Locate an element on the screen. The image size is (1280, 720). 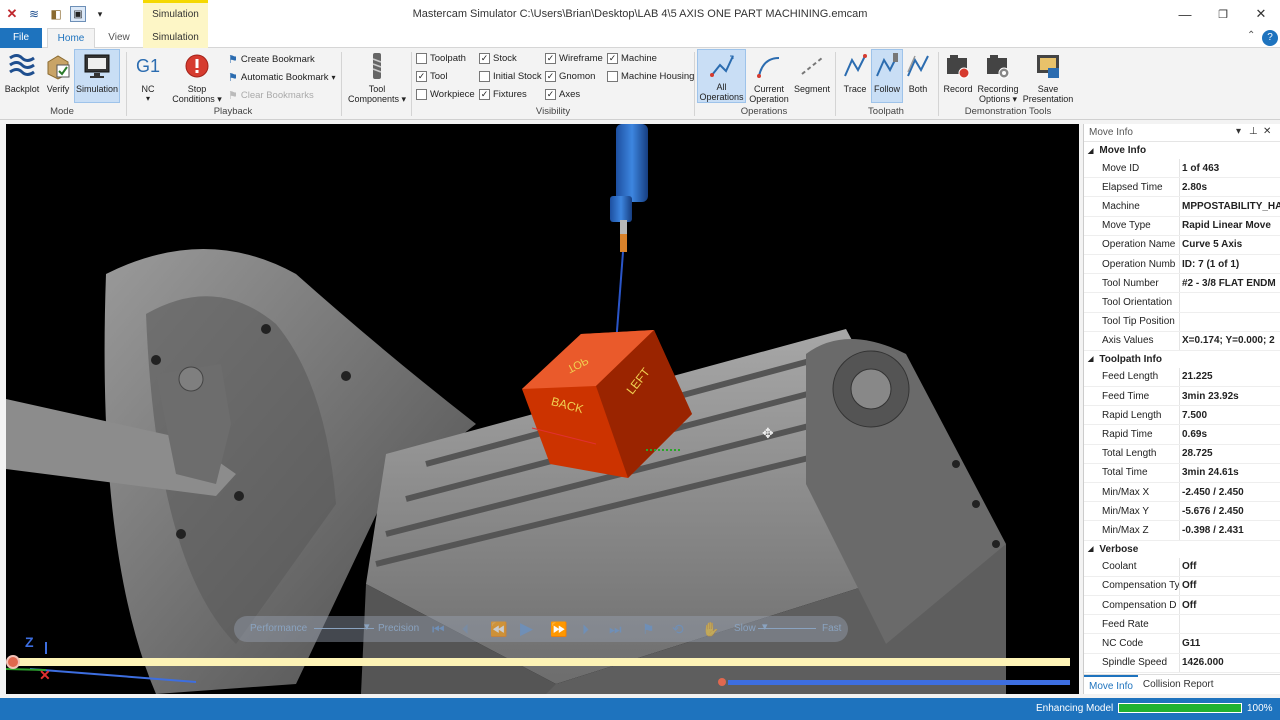
fast-forward-icon: ⏩ is located at coordinates (558, 629).